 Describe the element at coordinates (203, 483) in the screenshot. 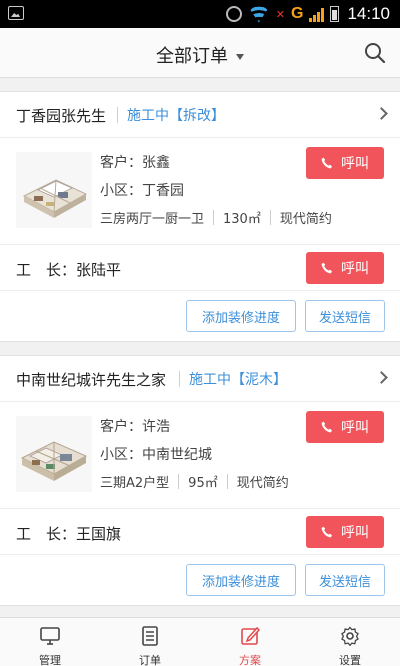

I see `house-area: 95㎡` at that location.